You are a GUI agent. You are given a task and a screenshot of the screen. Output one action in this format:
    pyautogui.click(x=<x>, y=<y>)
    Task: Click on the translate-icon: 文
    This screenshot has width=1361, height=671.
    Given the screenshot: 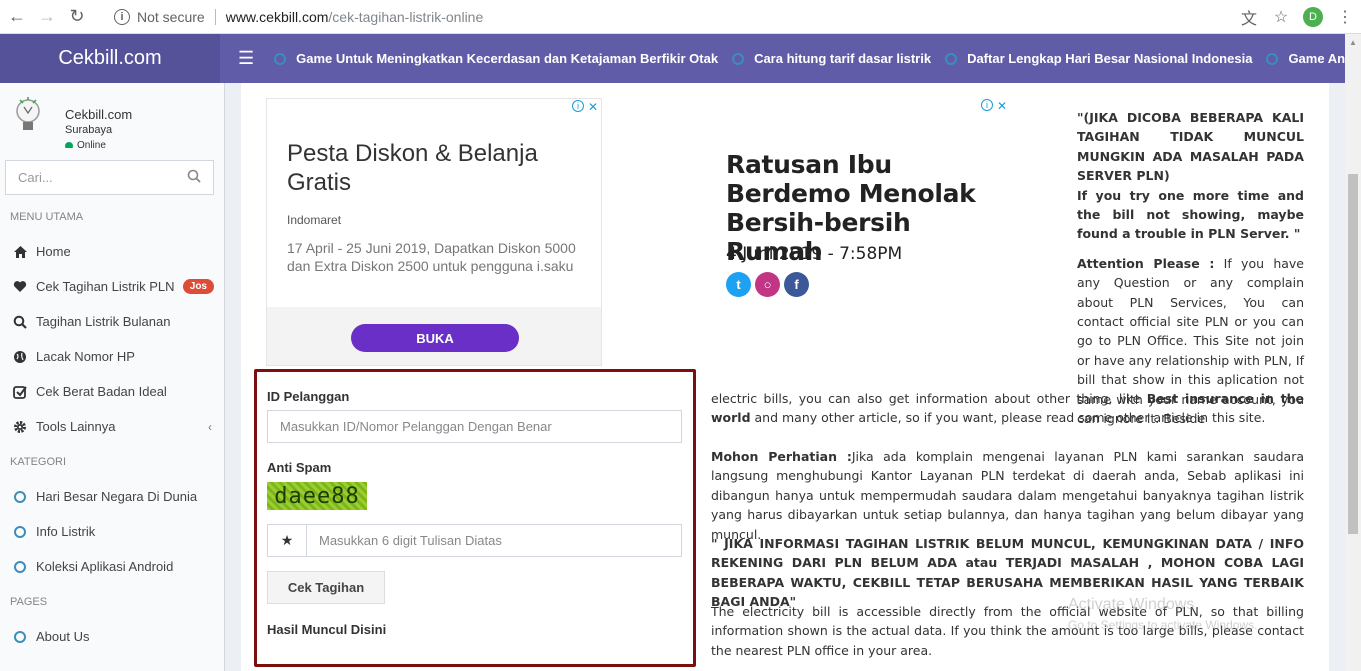 What is the action you would take?
    pyautogui.click(x=1249, y=17)
    